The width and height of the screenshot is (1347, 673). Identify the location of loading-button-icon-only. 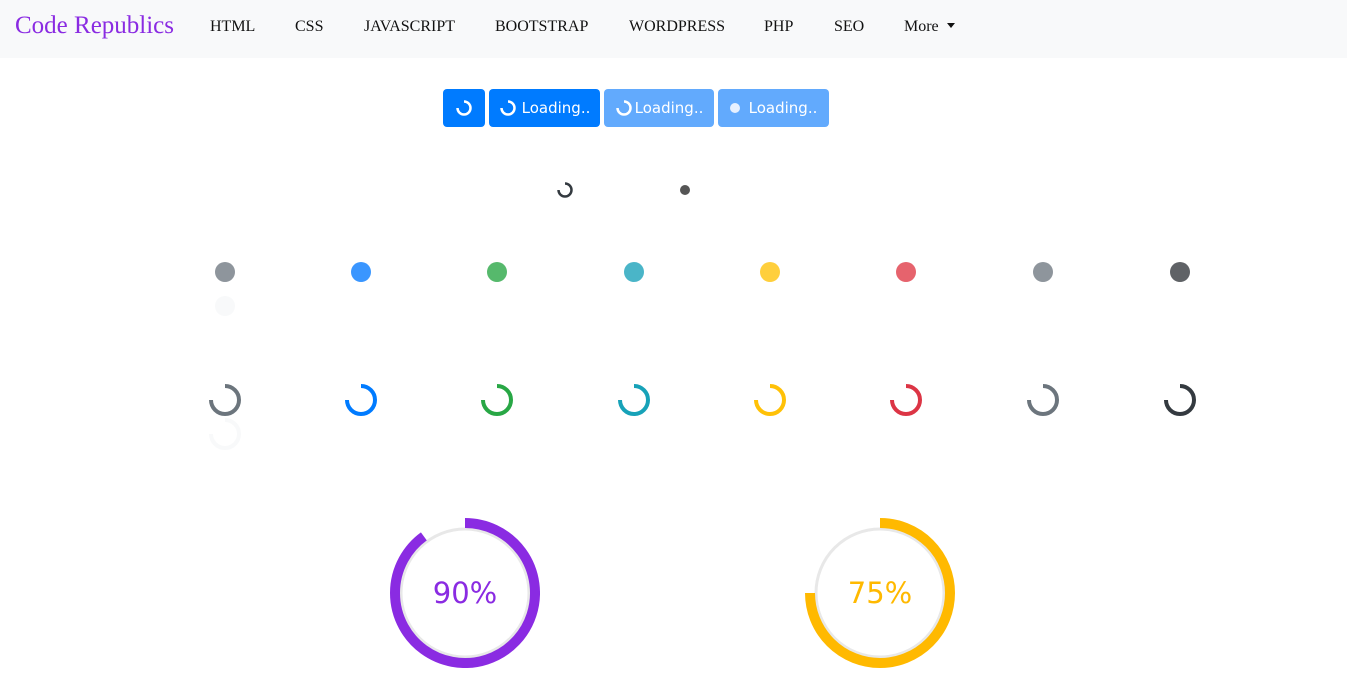
(464, 108).